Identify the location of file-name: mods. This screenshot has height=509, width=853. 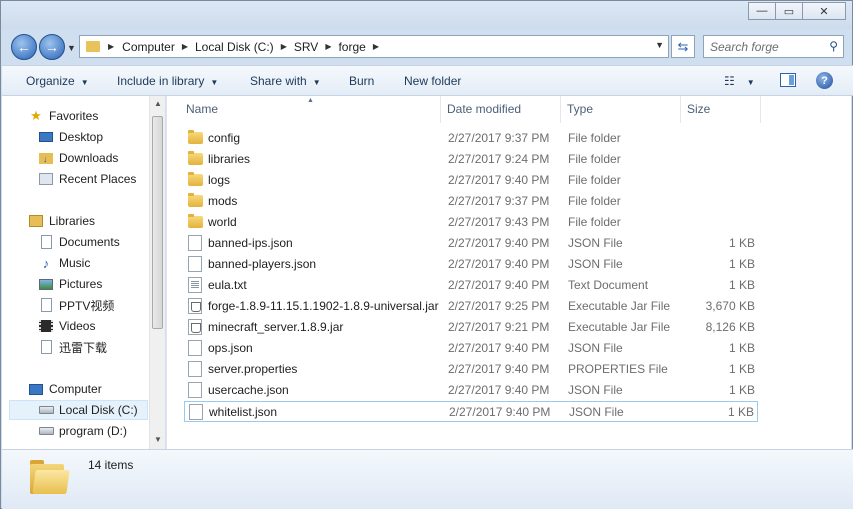
(223, 201).